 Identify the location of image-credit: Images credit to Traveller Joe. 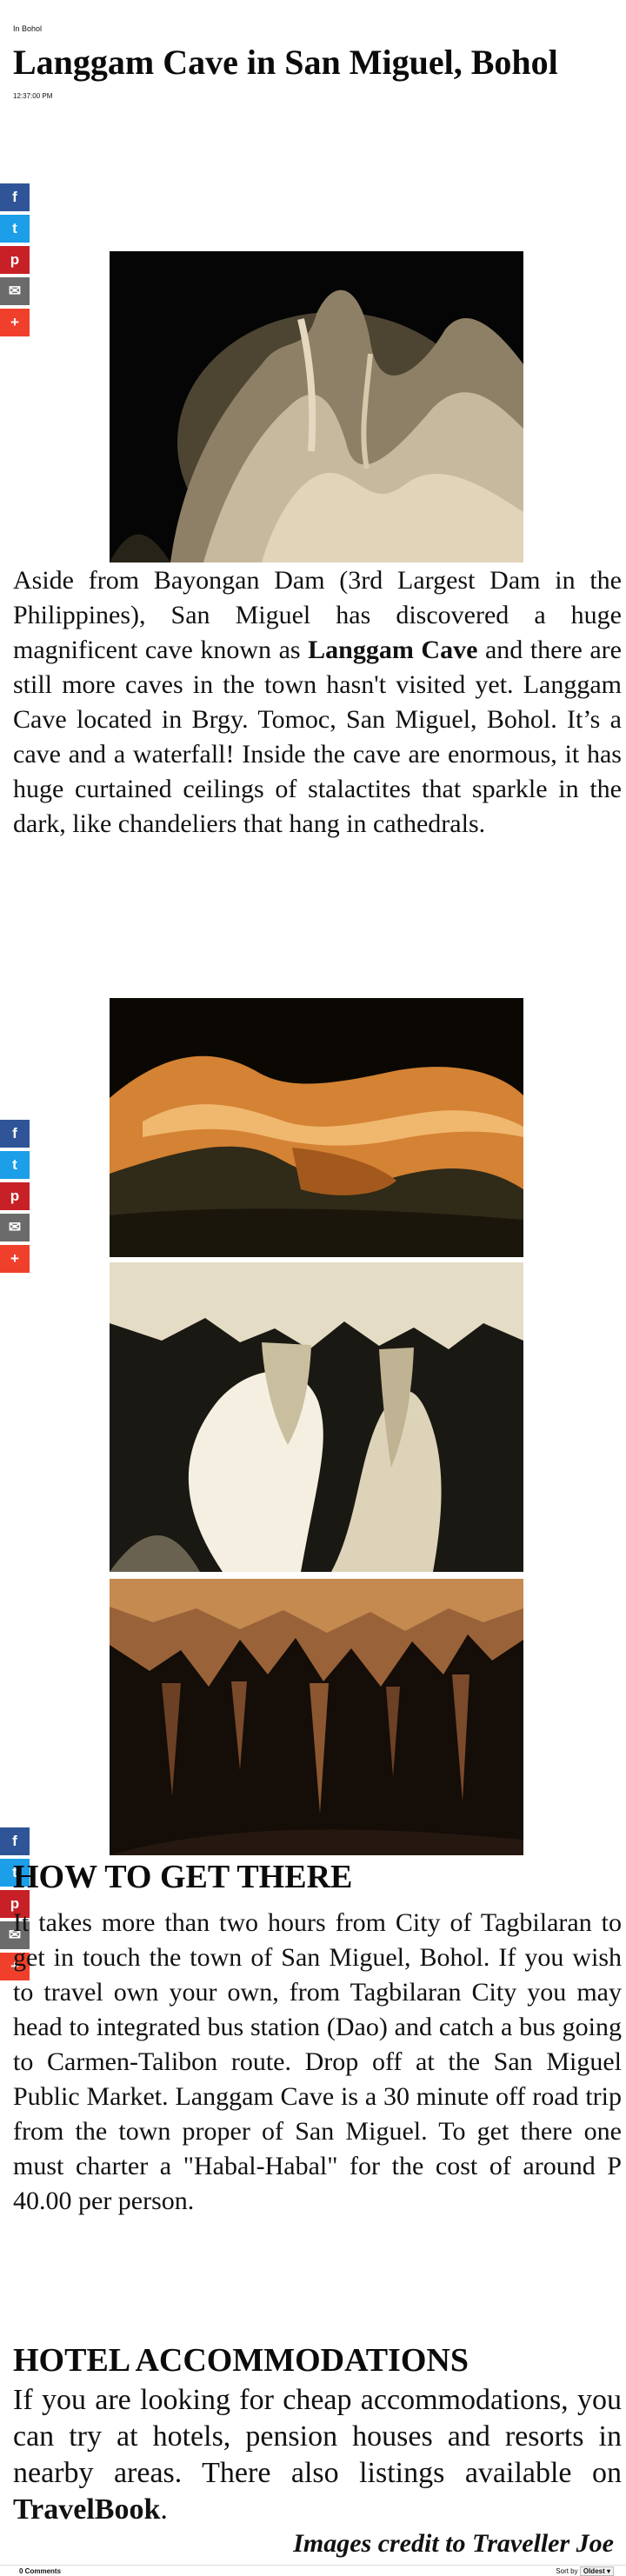
(453, 2543).